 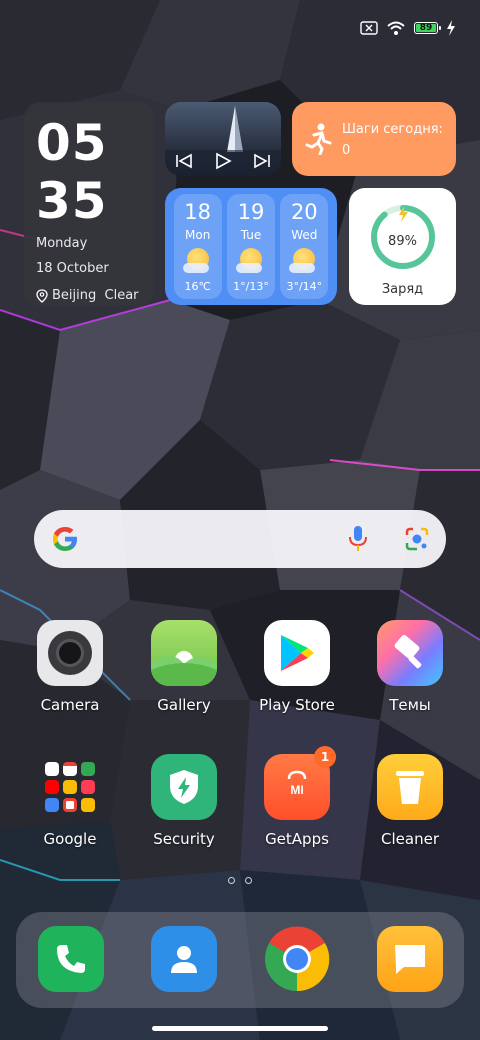 I want to click on battery-widget-label: Заряд, so click(x=402, y=289).